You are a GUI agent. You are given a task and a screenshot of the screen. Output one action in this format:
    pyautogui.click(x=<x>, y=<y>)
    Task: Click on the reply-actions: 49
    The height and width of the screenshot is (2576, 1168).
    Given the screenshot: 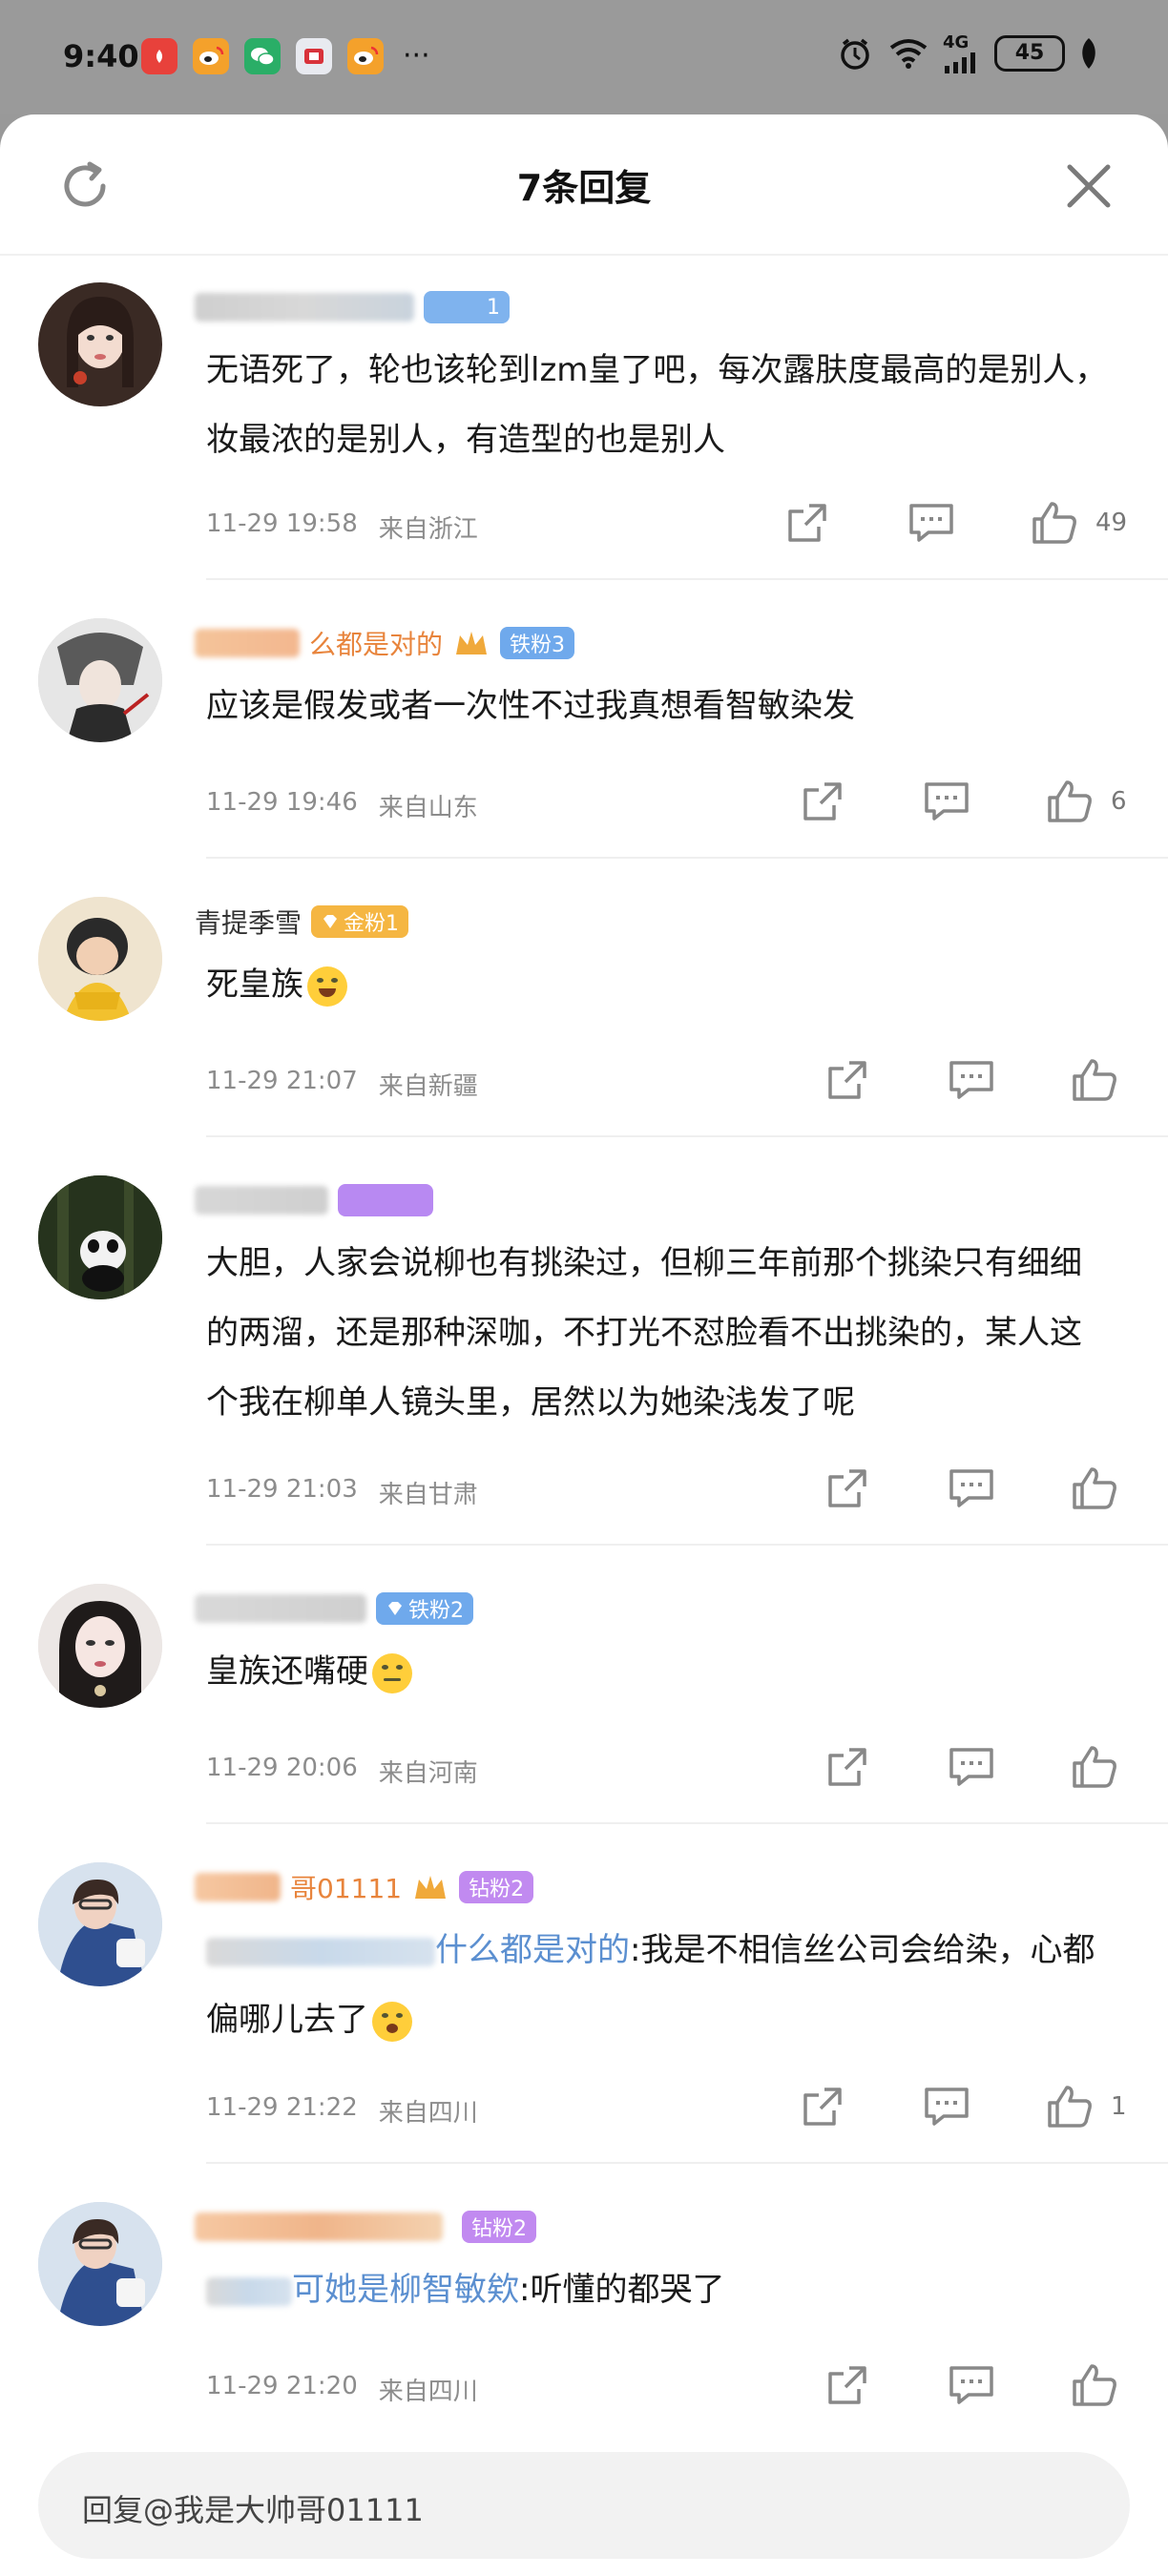 What is the action you would take?
    pyautogui.click(x=957, y=523)
    